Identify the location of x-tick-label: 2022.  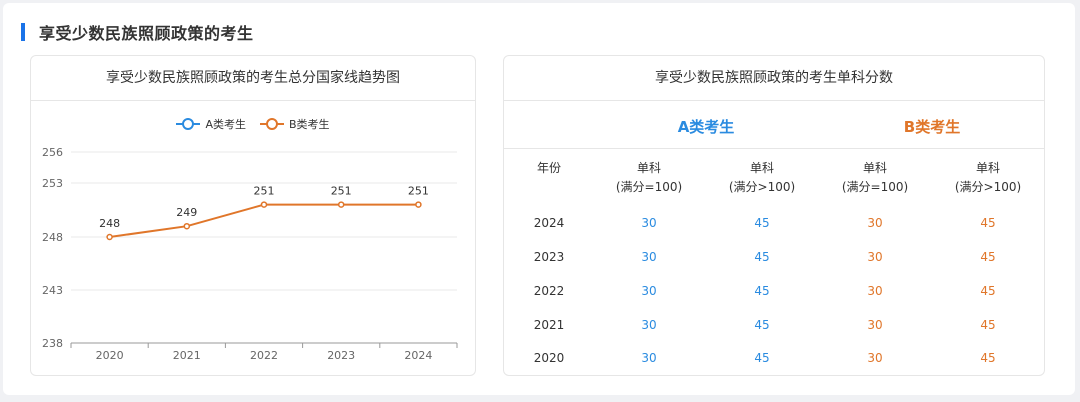
(264, 355).